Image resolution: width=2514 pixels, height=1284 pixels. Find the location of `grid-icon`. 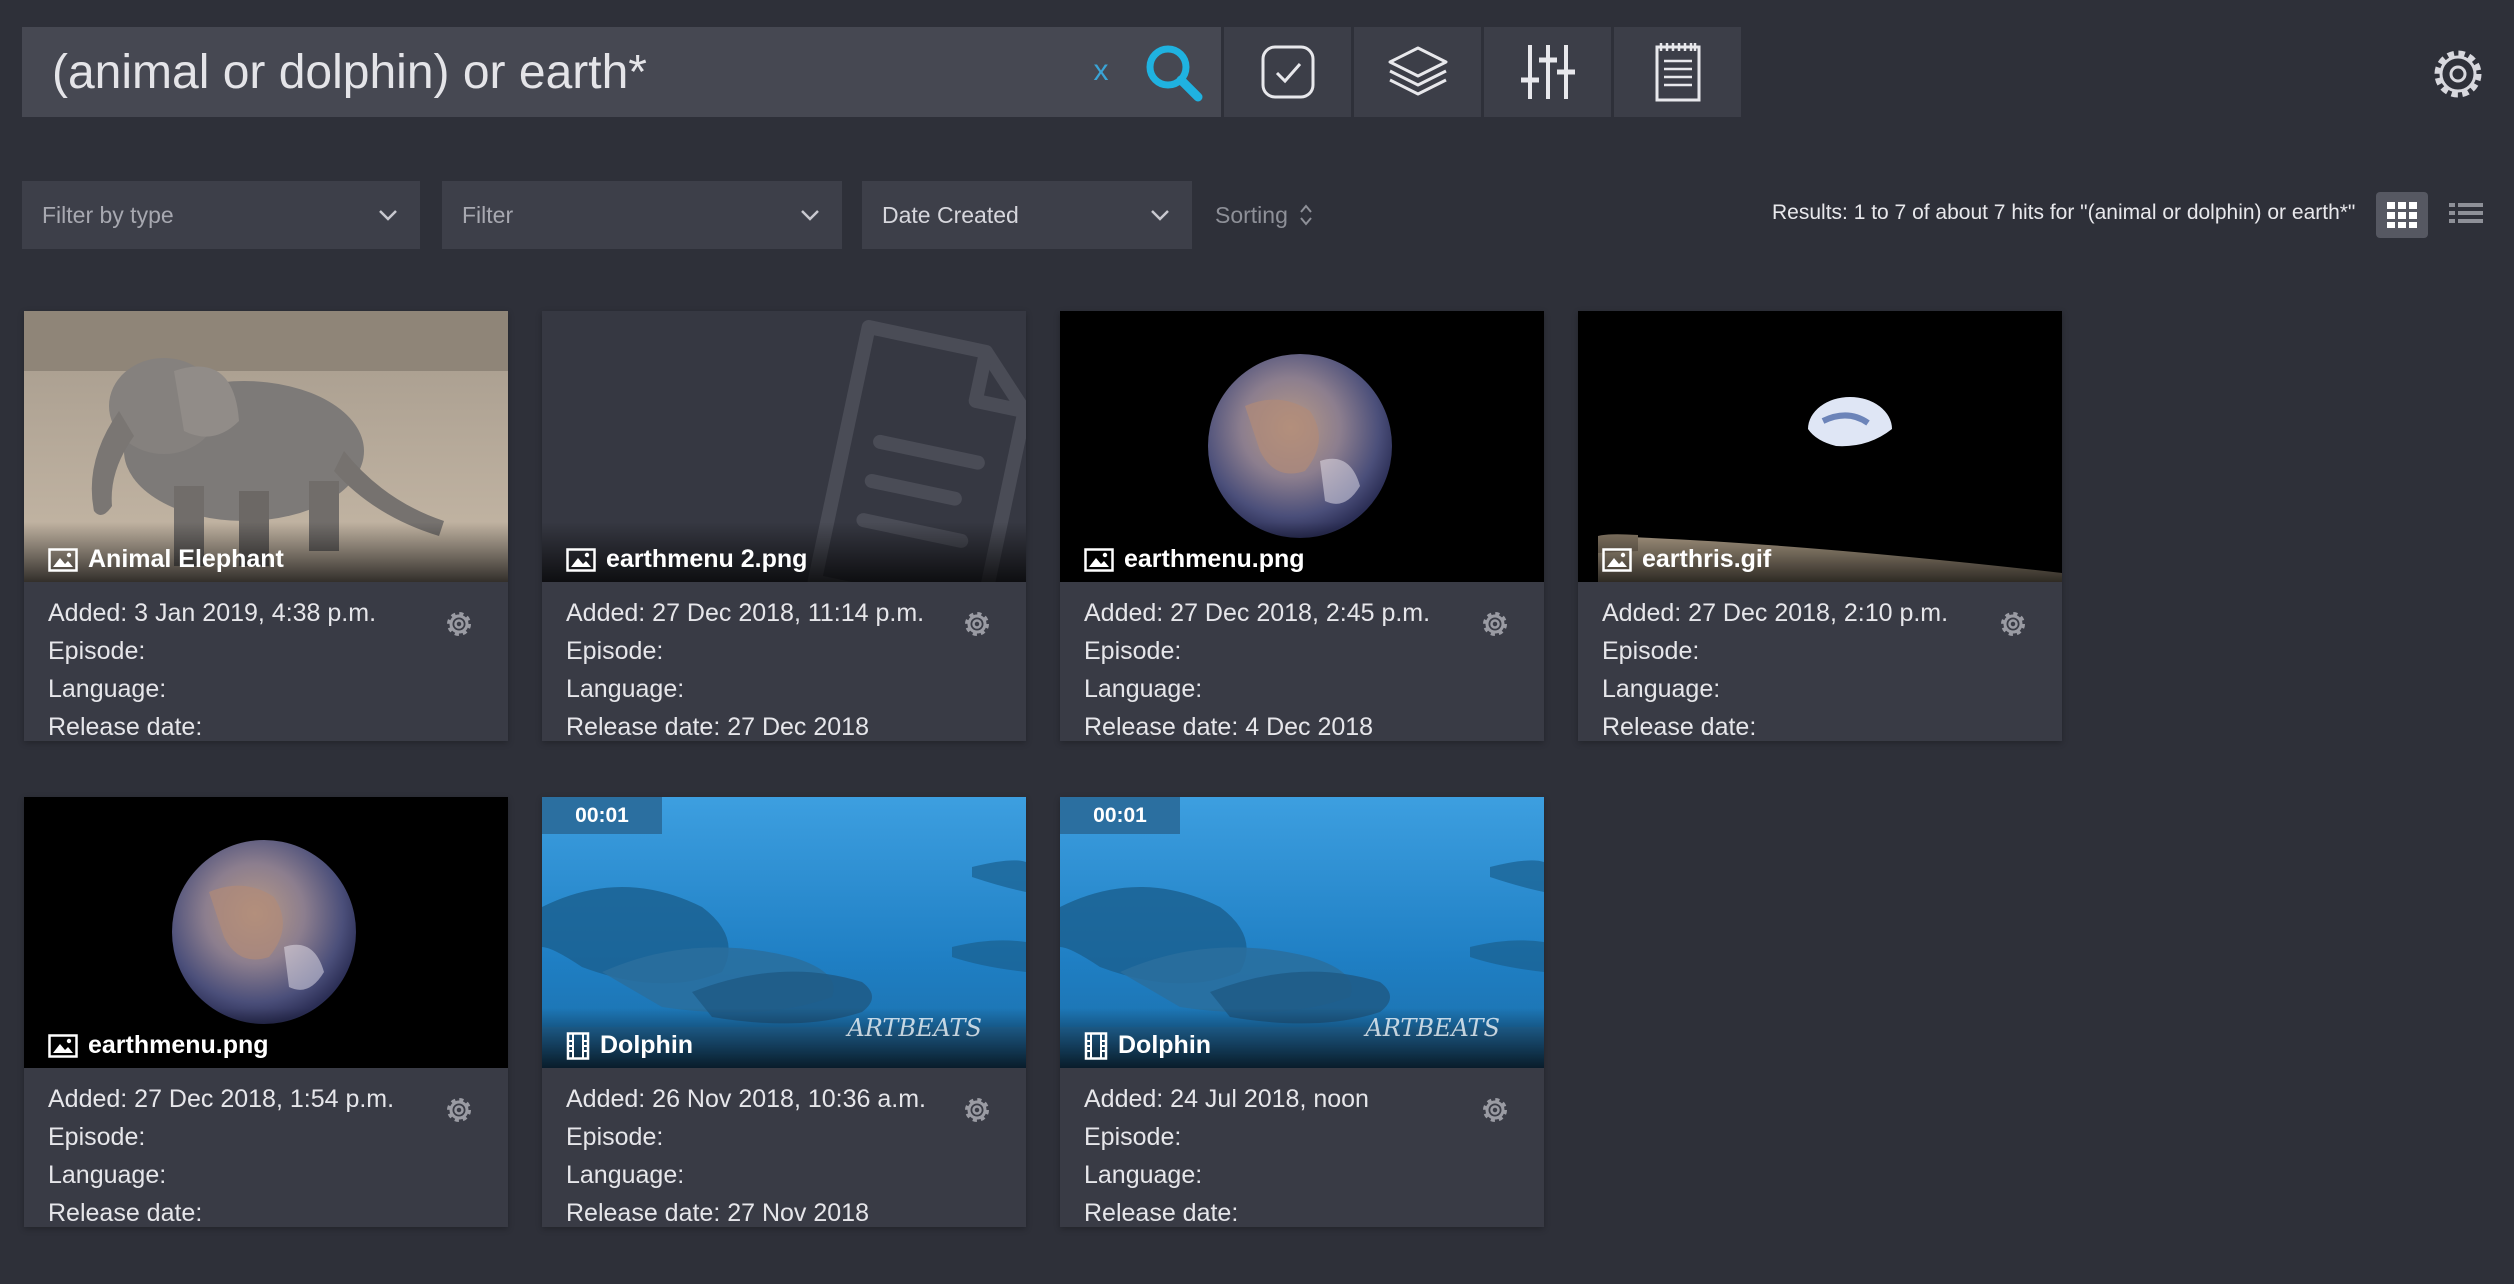

grid-icon is located at coordinates (2402, 215).